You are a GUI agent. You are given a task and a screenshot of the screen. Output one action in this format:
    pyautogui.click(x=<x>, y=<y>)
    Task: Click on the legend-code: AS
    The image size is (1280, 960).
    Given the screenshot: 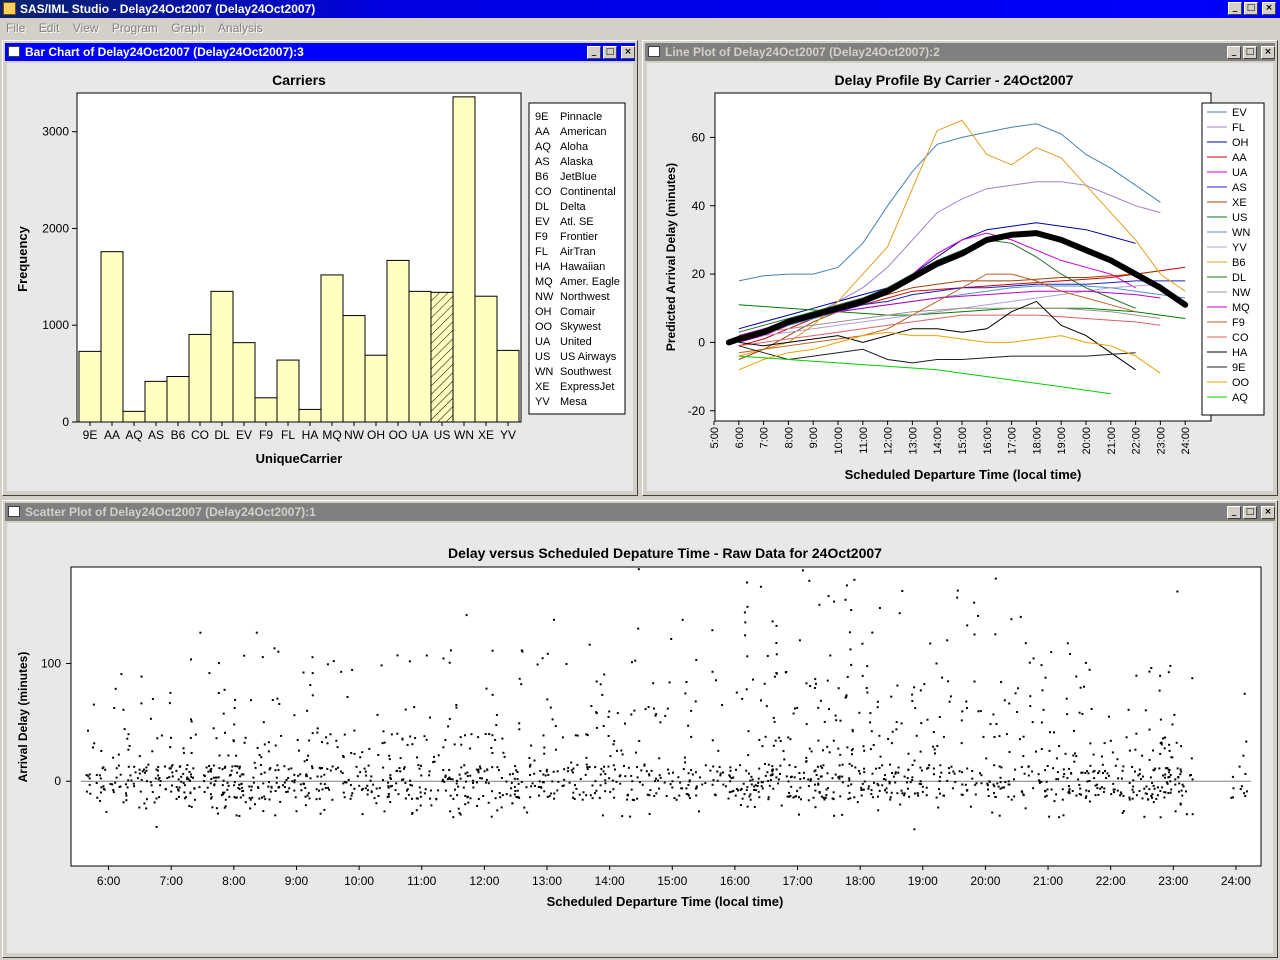 What is the action you would take?
    pyautogui.click(x=542, y=162)
    